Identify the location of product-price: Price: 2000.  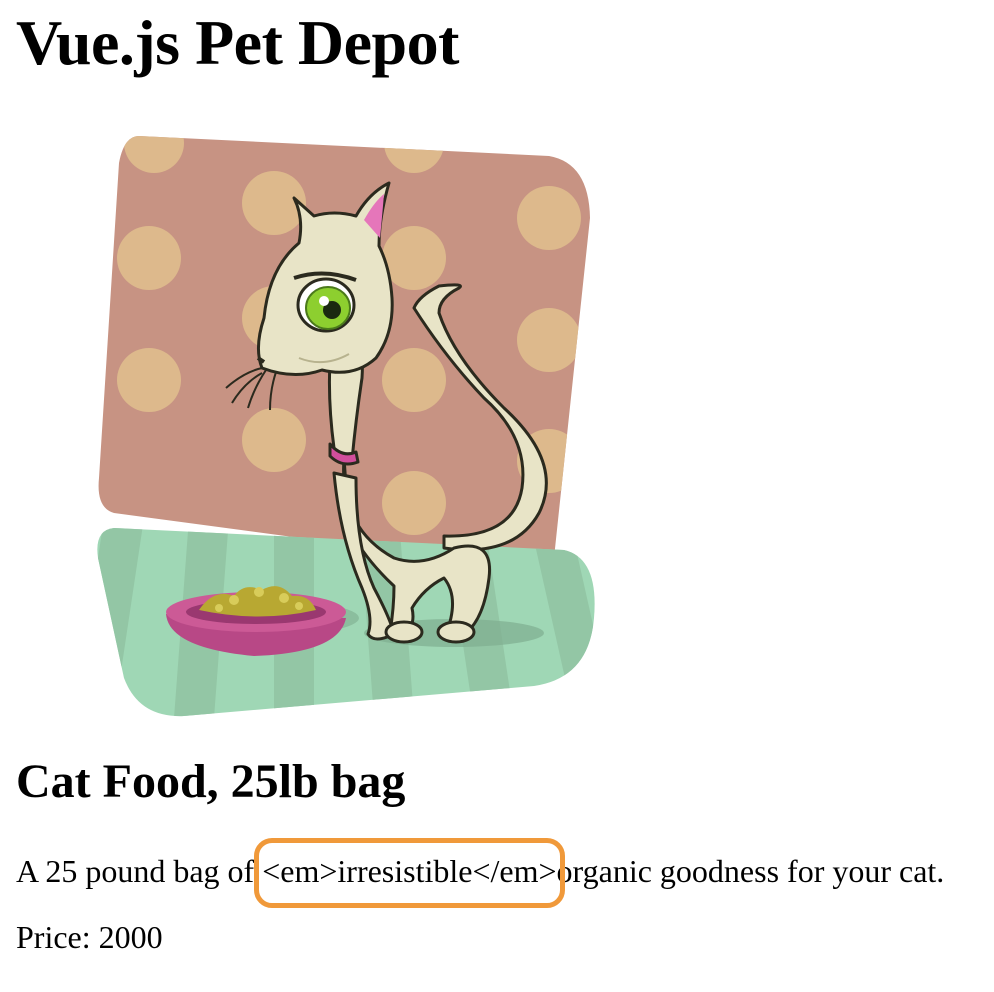
(89, 937).